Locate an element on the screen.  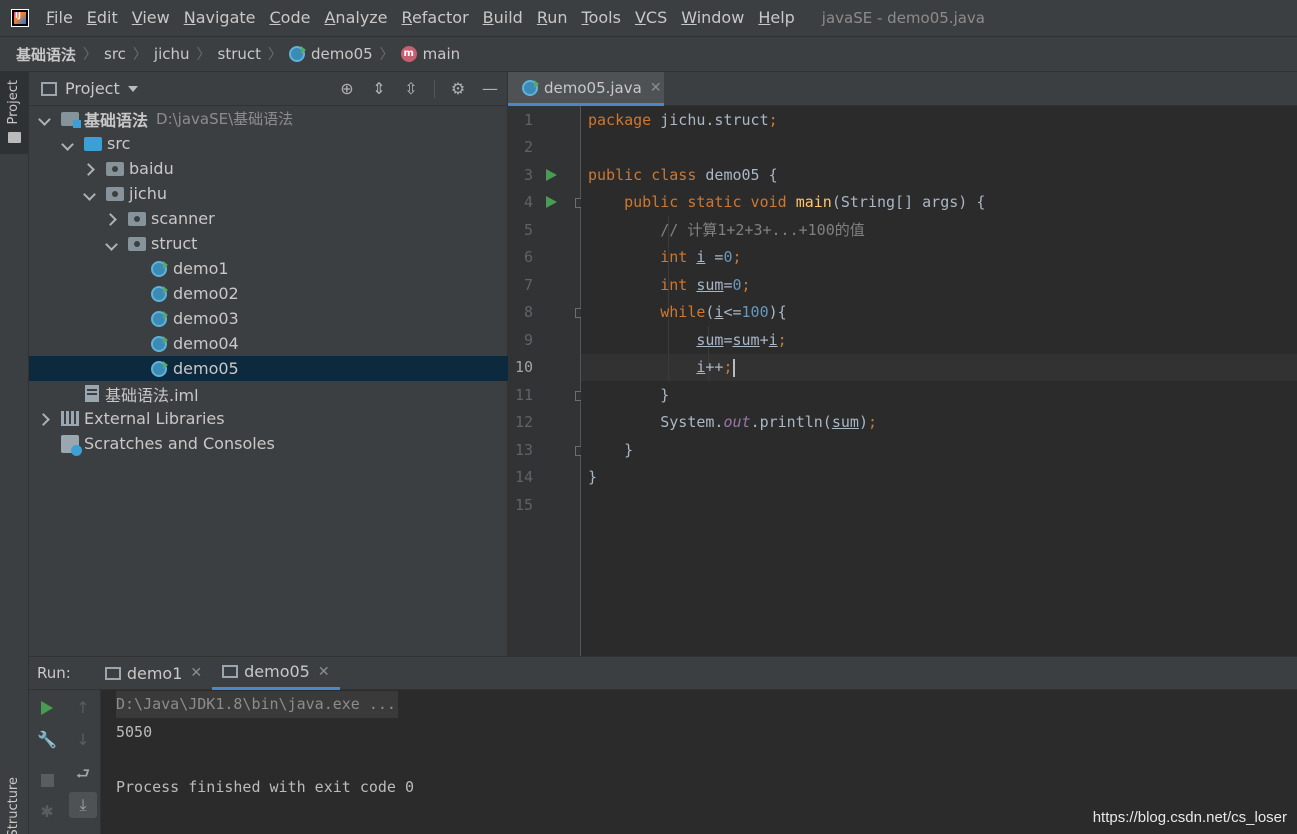
menu-window: Window is located at coordinates (712, 18).